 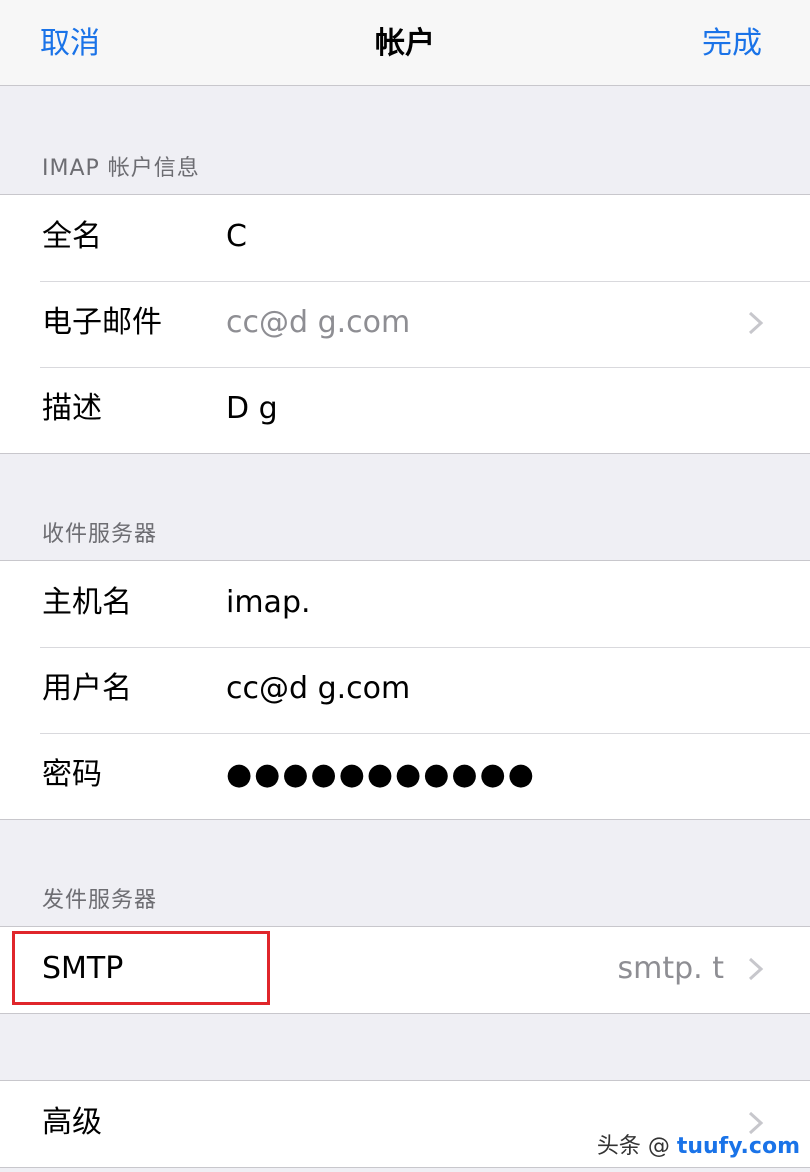 What do you see at coordinates (405, 604) in the screenshot?
I see `hostname-row: 主机名 imap.` at bounding box center [405, 604].